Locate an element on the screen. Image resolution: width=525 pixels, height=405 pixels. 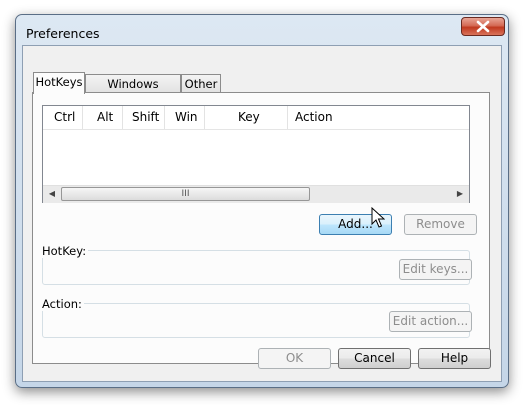
remove-button-label: Remove is located at coordinates (440, 224).